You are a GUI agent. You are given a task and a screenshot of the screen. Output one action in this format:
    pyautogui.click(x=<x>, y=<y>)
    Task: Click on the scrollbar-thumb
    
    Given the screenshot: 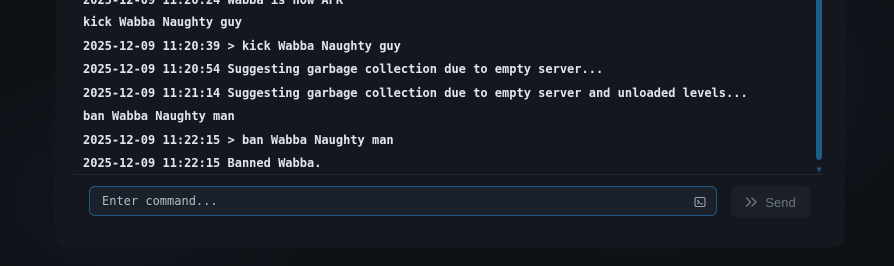 What is the action you would take?
    pyautogui.click(x=819, y=80)
    